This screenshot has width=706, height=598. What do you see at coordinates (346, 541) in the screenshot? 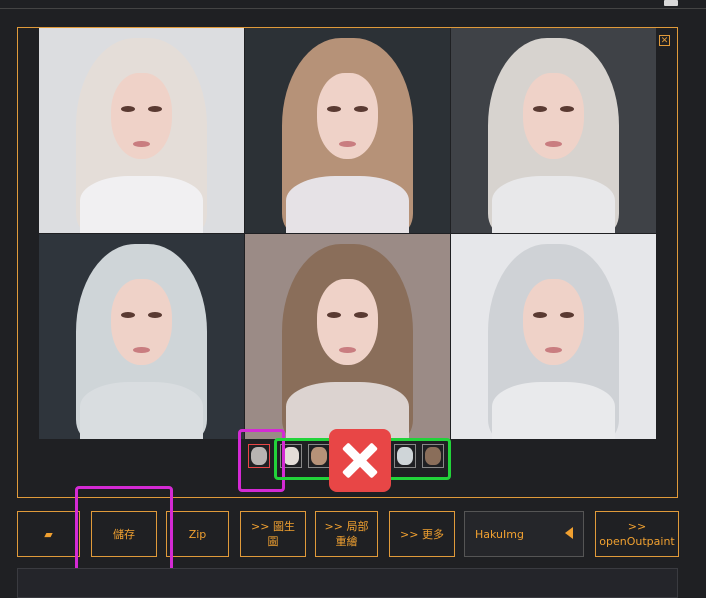
I see `inpaint-label-2: 重繪` at bounding box center [346, 541].